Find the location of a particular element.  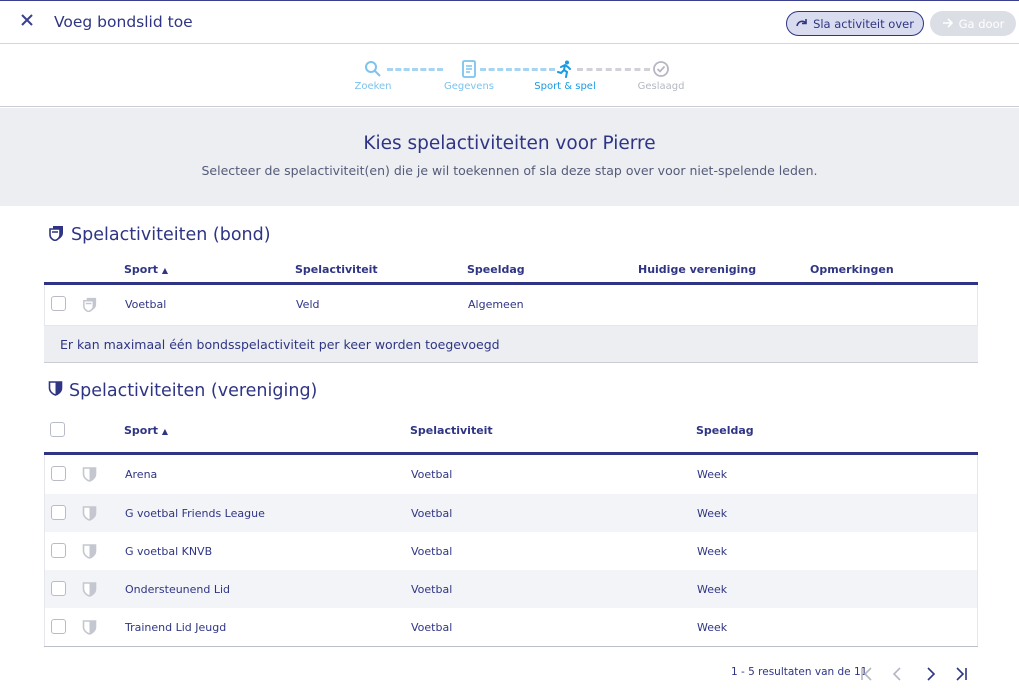

cell-sport: G voetbal KNVB is located at coordinates (169, 551).